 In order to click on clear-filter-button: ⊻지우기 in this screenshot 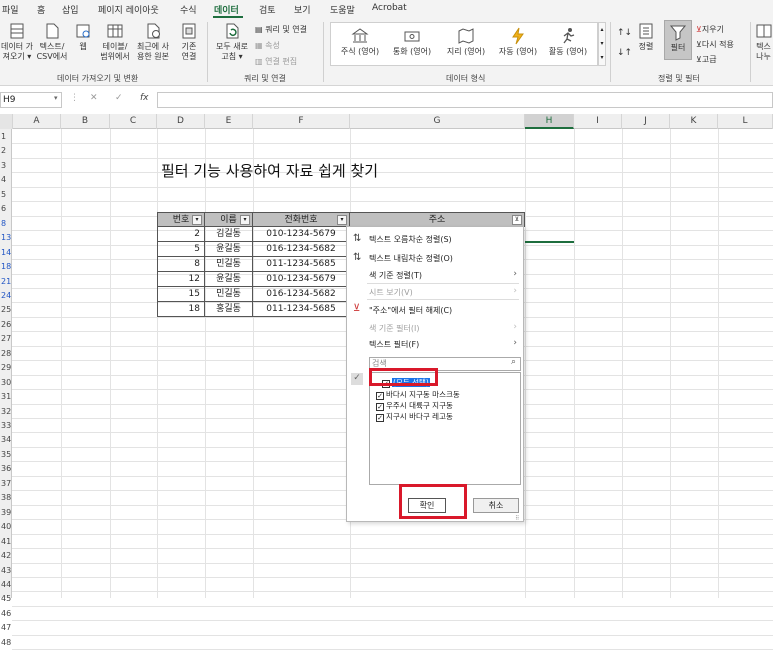, I will do `click(710, 29)`.